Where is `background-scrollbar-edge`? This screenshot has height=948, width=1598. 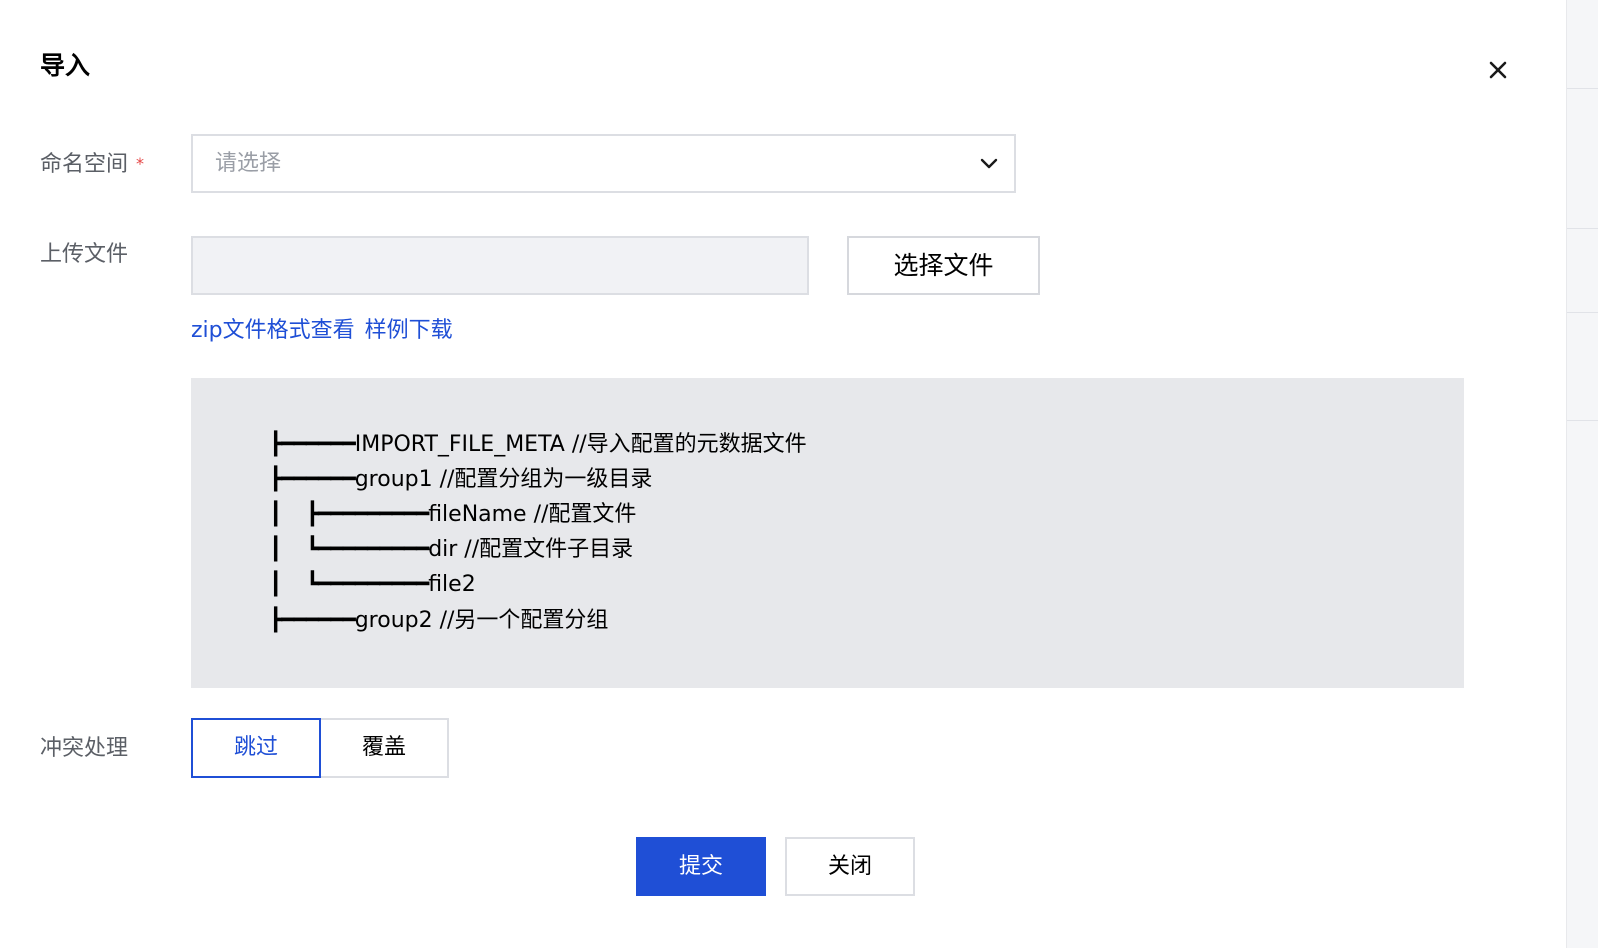 background-scrollbar-edge is located at coordinates (1582, 474).